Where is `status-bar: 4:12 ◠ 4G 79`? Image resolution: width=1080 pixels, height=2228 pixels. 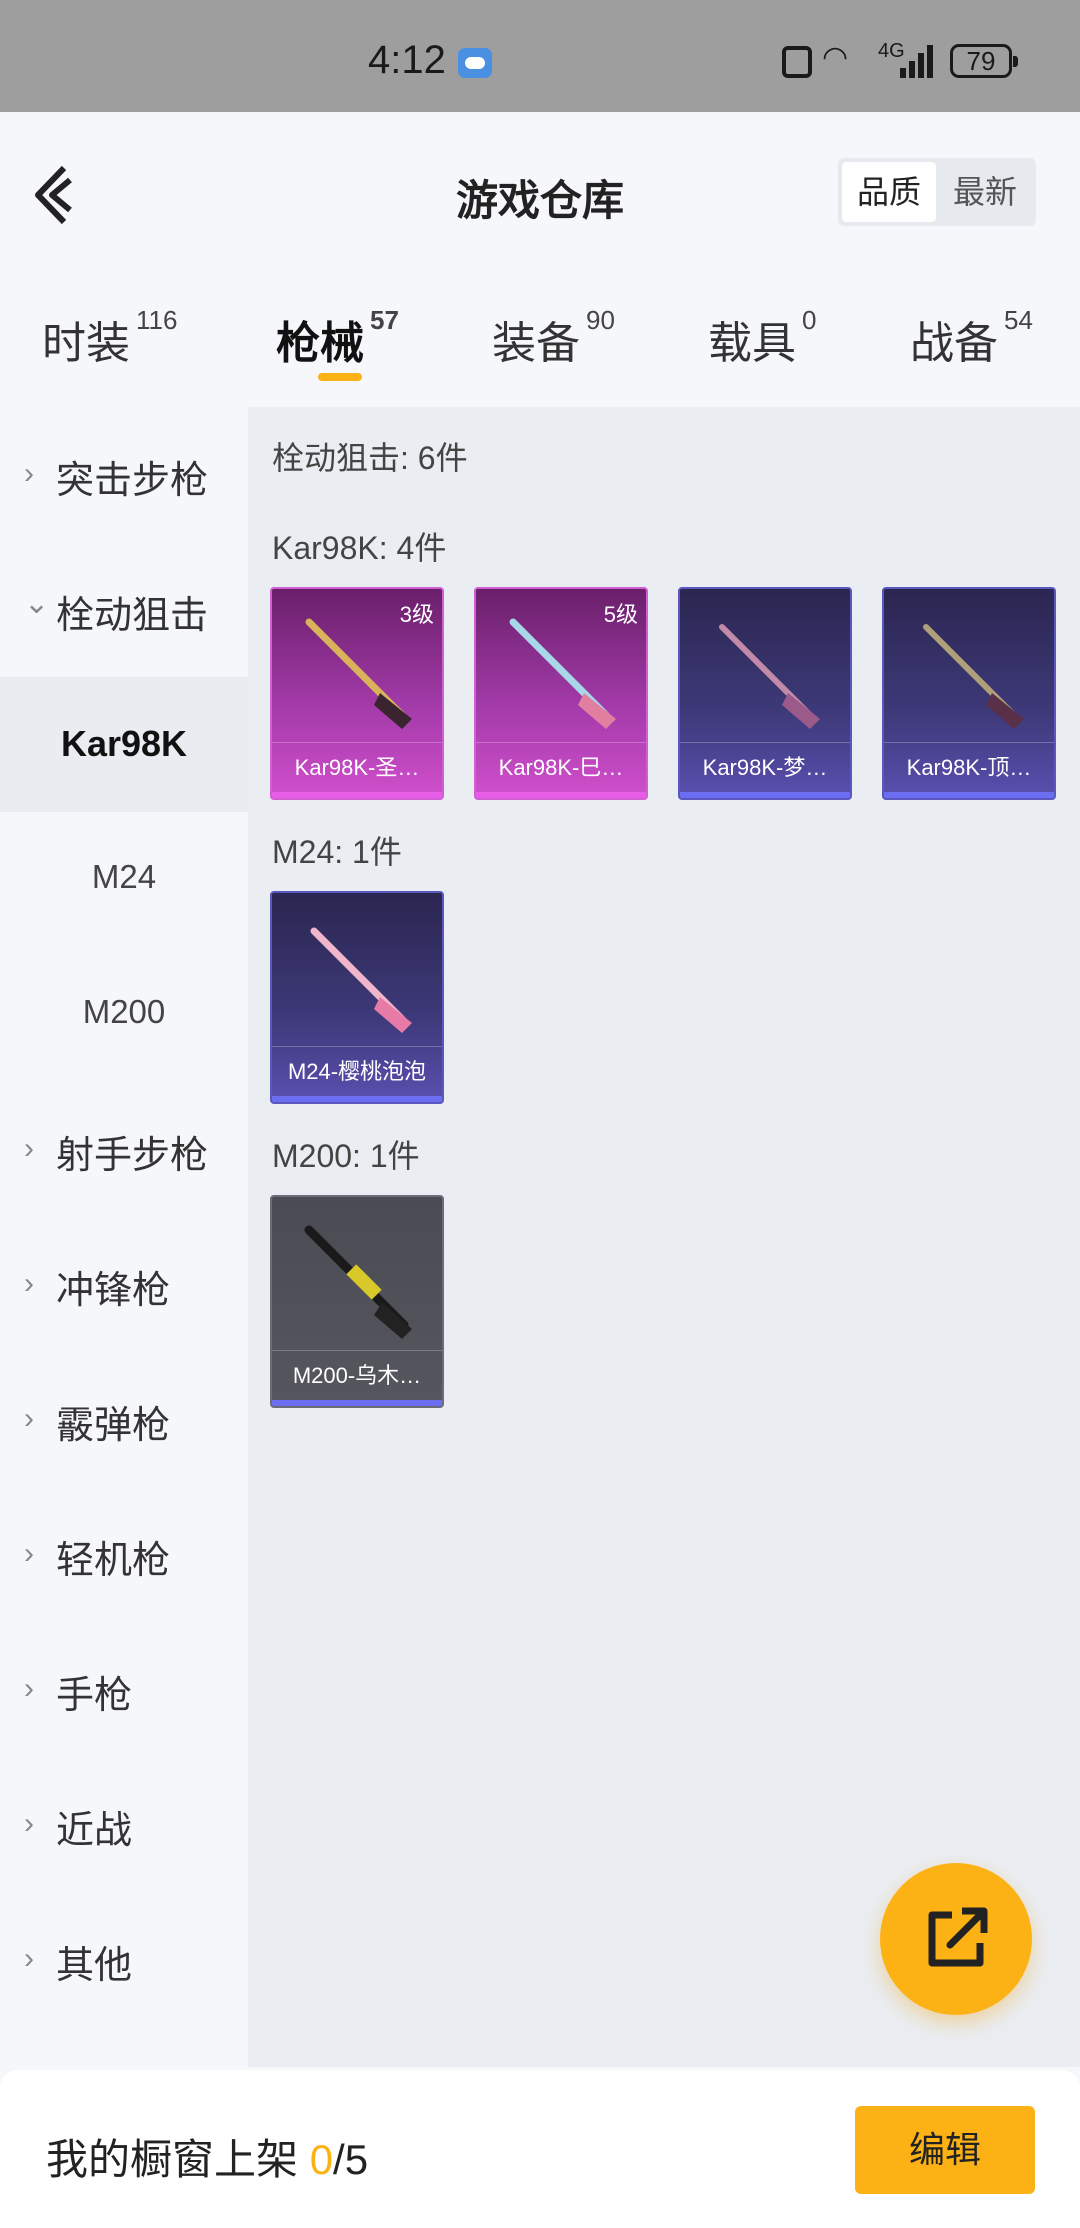 status-bar: 4:12 ◠ 4G 79 is located at coordinates (540, 56).